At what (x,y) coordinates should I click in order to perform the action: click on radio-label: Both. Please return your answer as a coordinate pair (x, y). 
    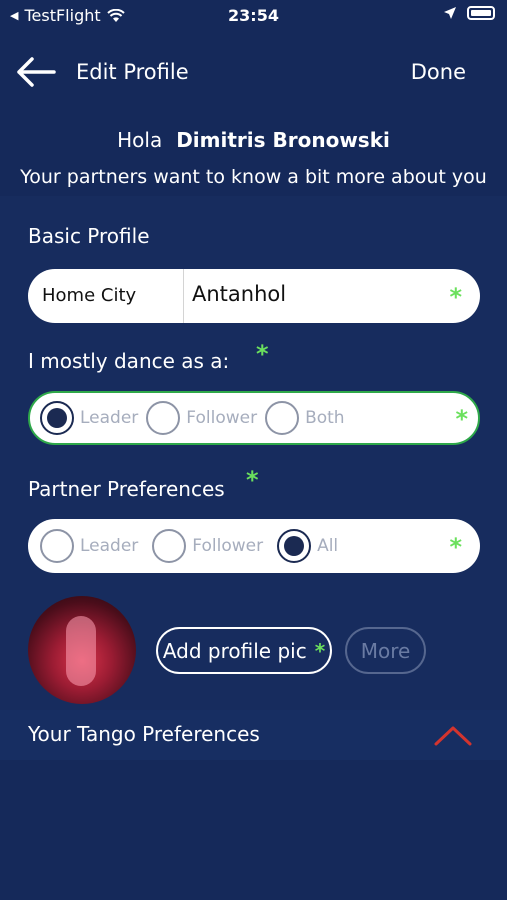
    Looking at the image, I should click on (325, 418).